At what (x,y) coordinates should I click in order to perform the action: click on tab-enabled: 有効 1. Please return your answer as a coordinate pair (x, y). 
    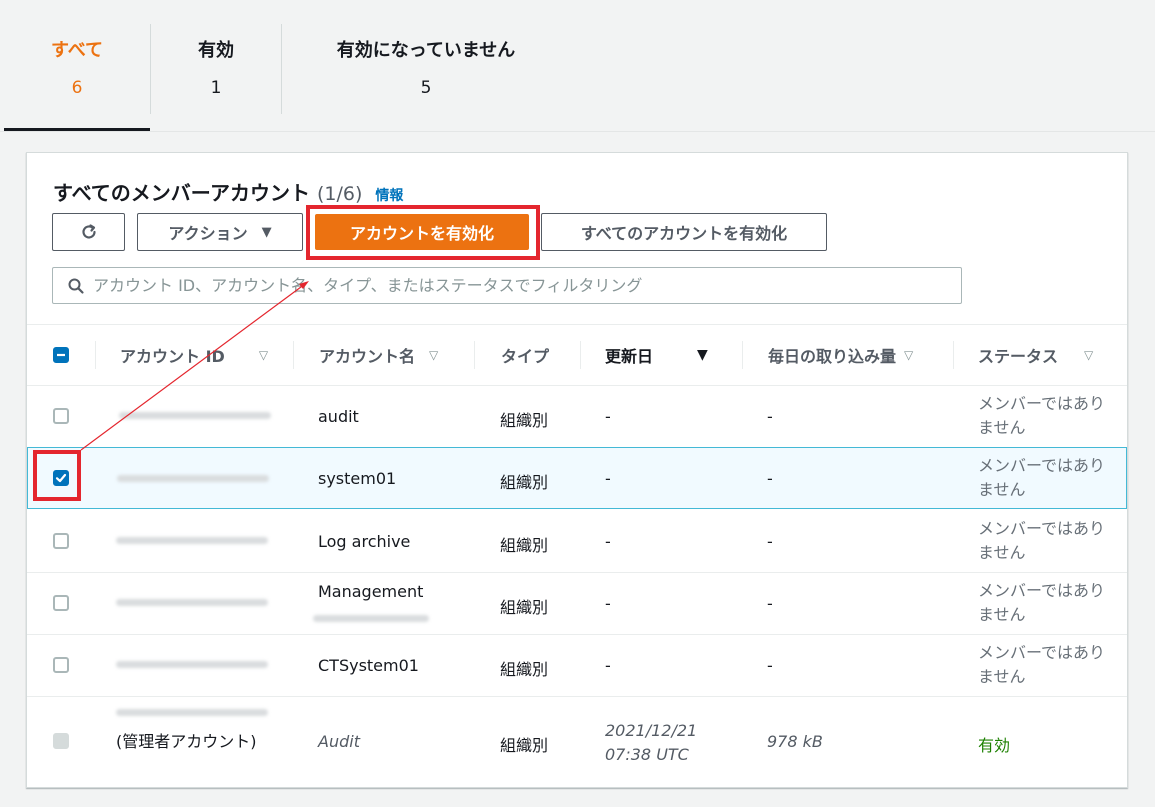
    Looking at the image, I should click on (216, 65).